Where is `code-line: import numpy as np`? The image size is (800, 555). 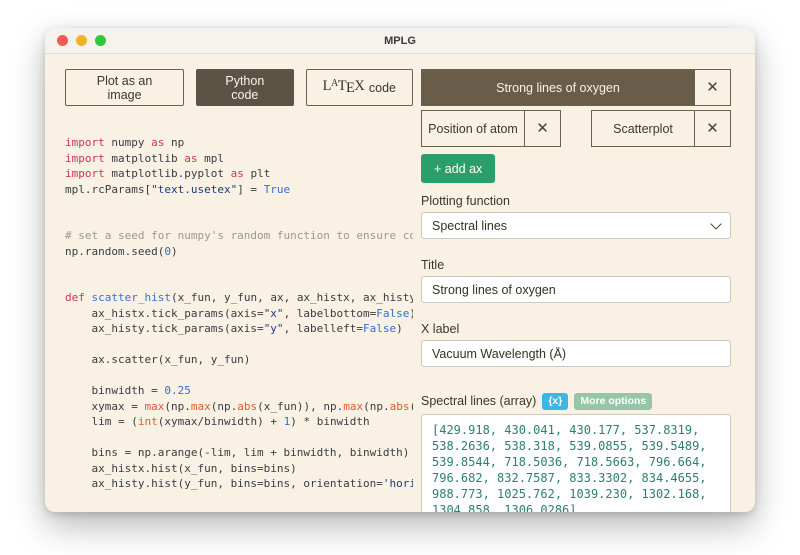
code-line: import numpy as np is located at coordinates (125, 142).